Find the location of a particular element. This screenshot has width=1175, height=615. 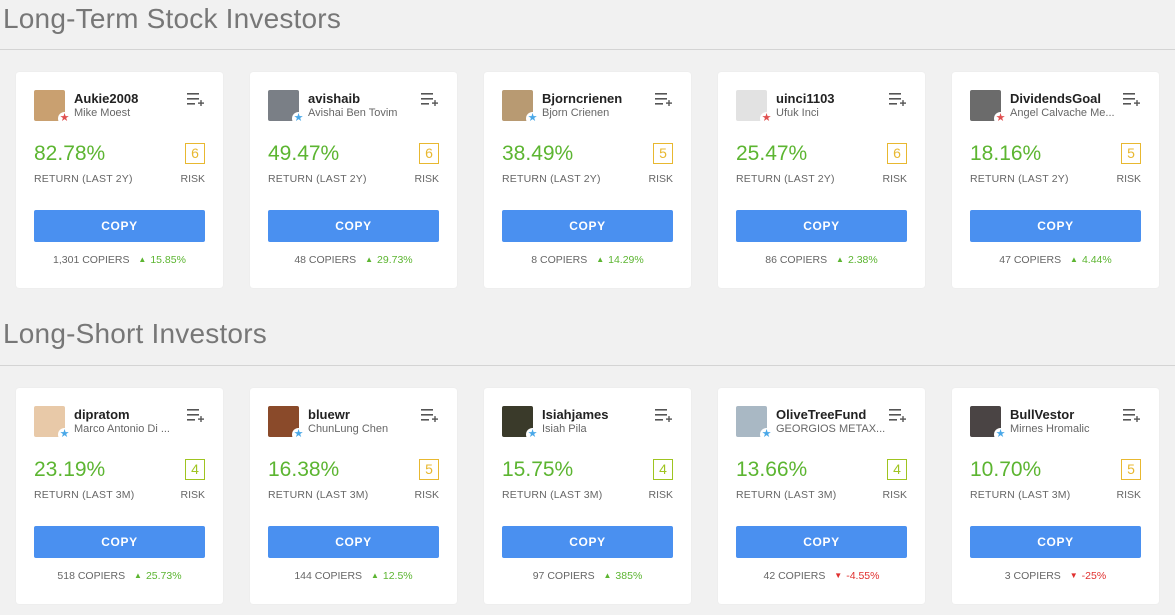

investor-fullname: Avishai Ben Tovim is located at coordinates (353, 113).